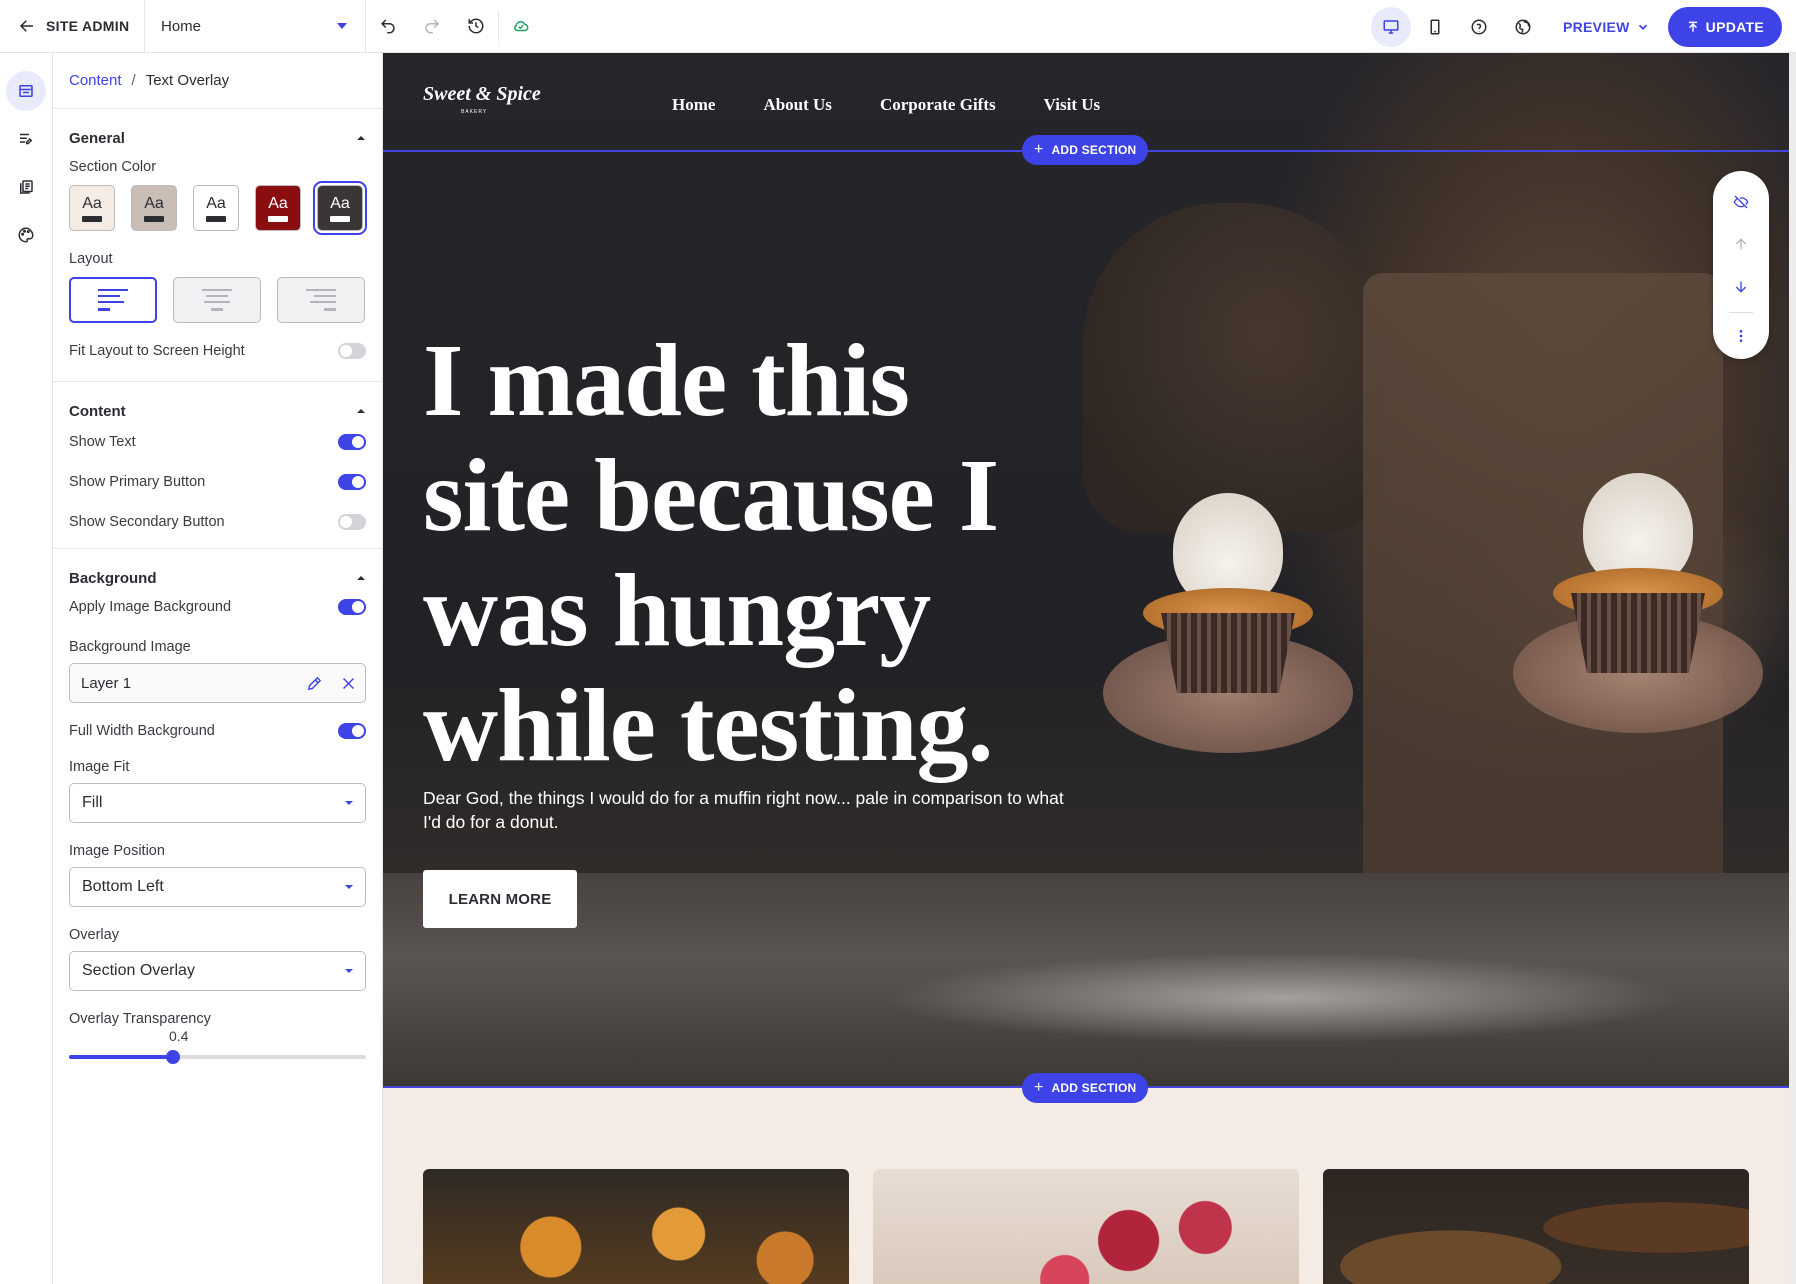  I want to click on remove-image-button, so click(348, 683).